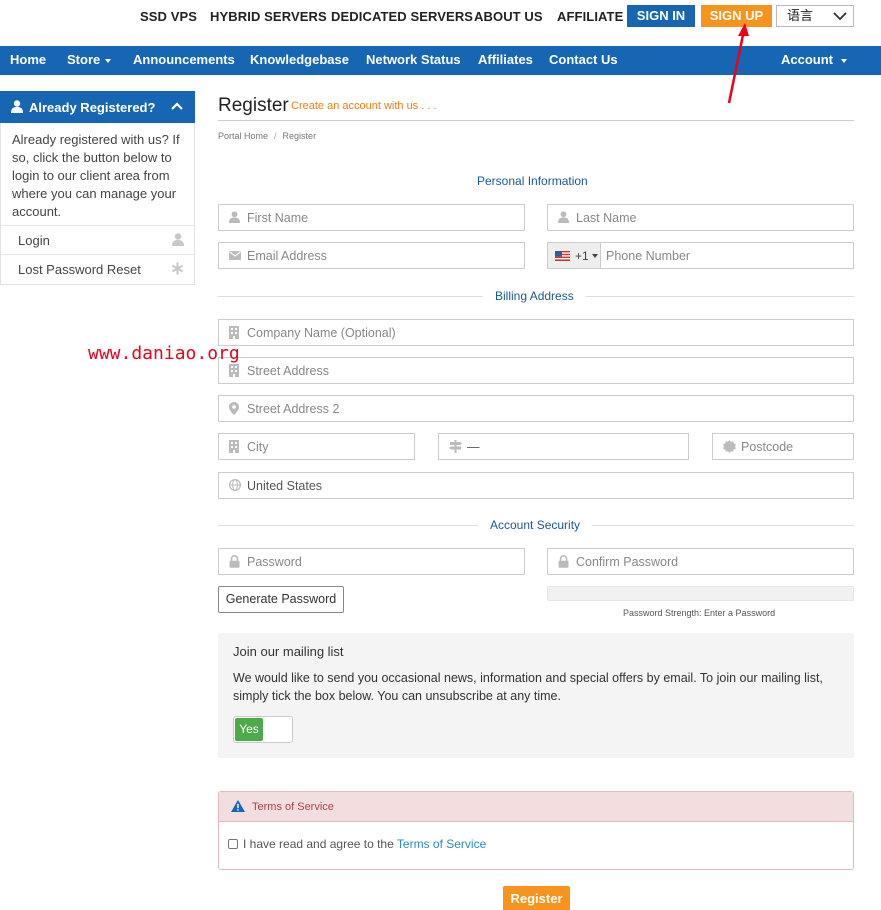 This screenshot has height=910, width=881. I want to click on watermark-text: www.daniao.org, so click(164, 353).